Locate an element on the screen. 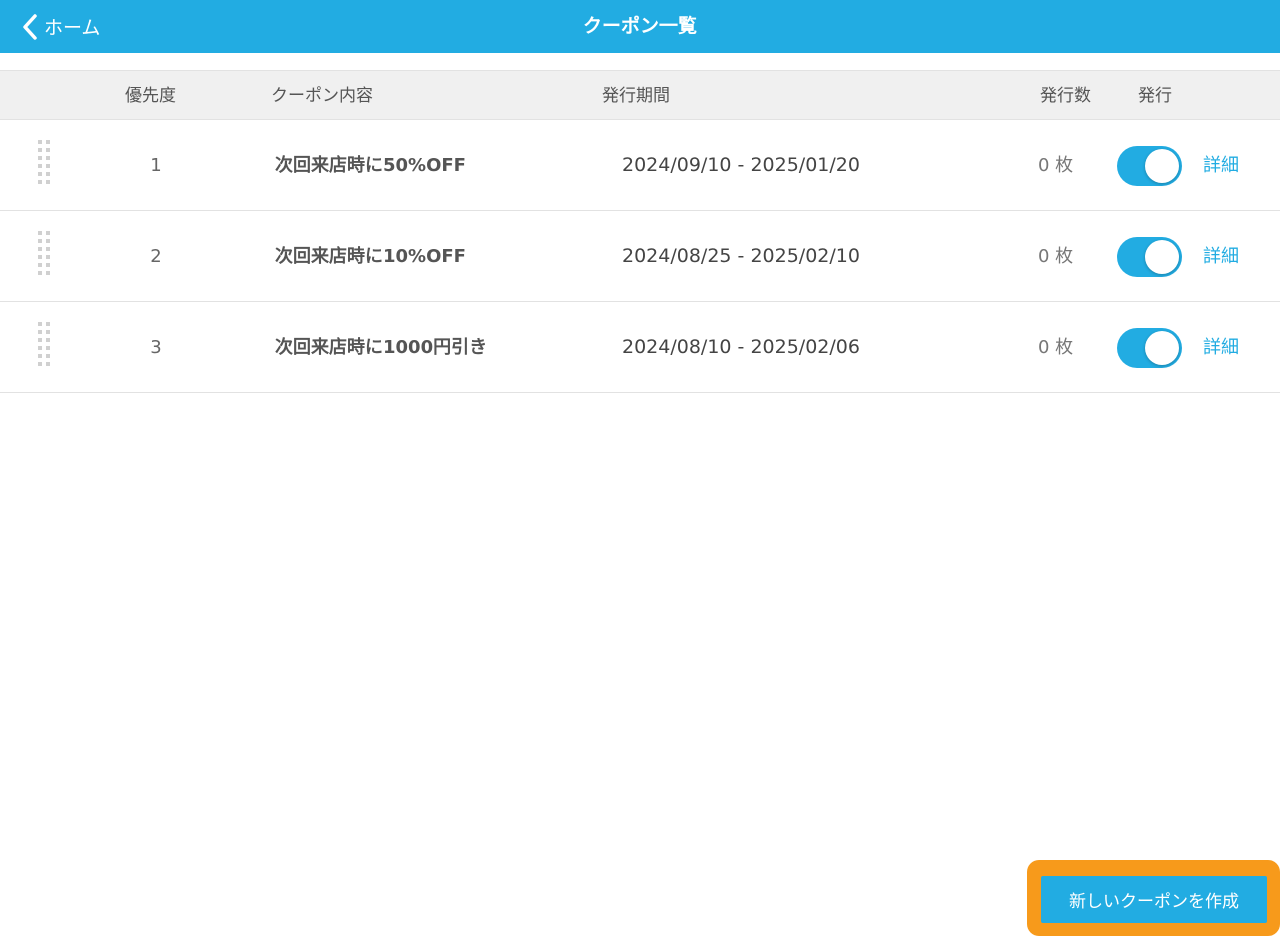  table-header: 優先度 クーポン内容 発行期間 発行数 発行 is located at coordinates (640, 95).